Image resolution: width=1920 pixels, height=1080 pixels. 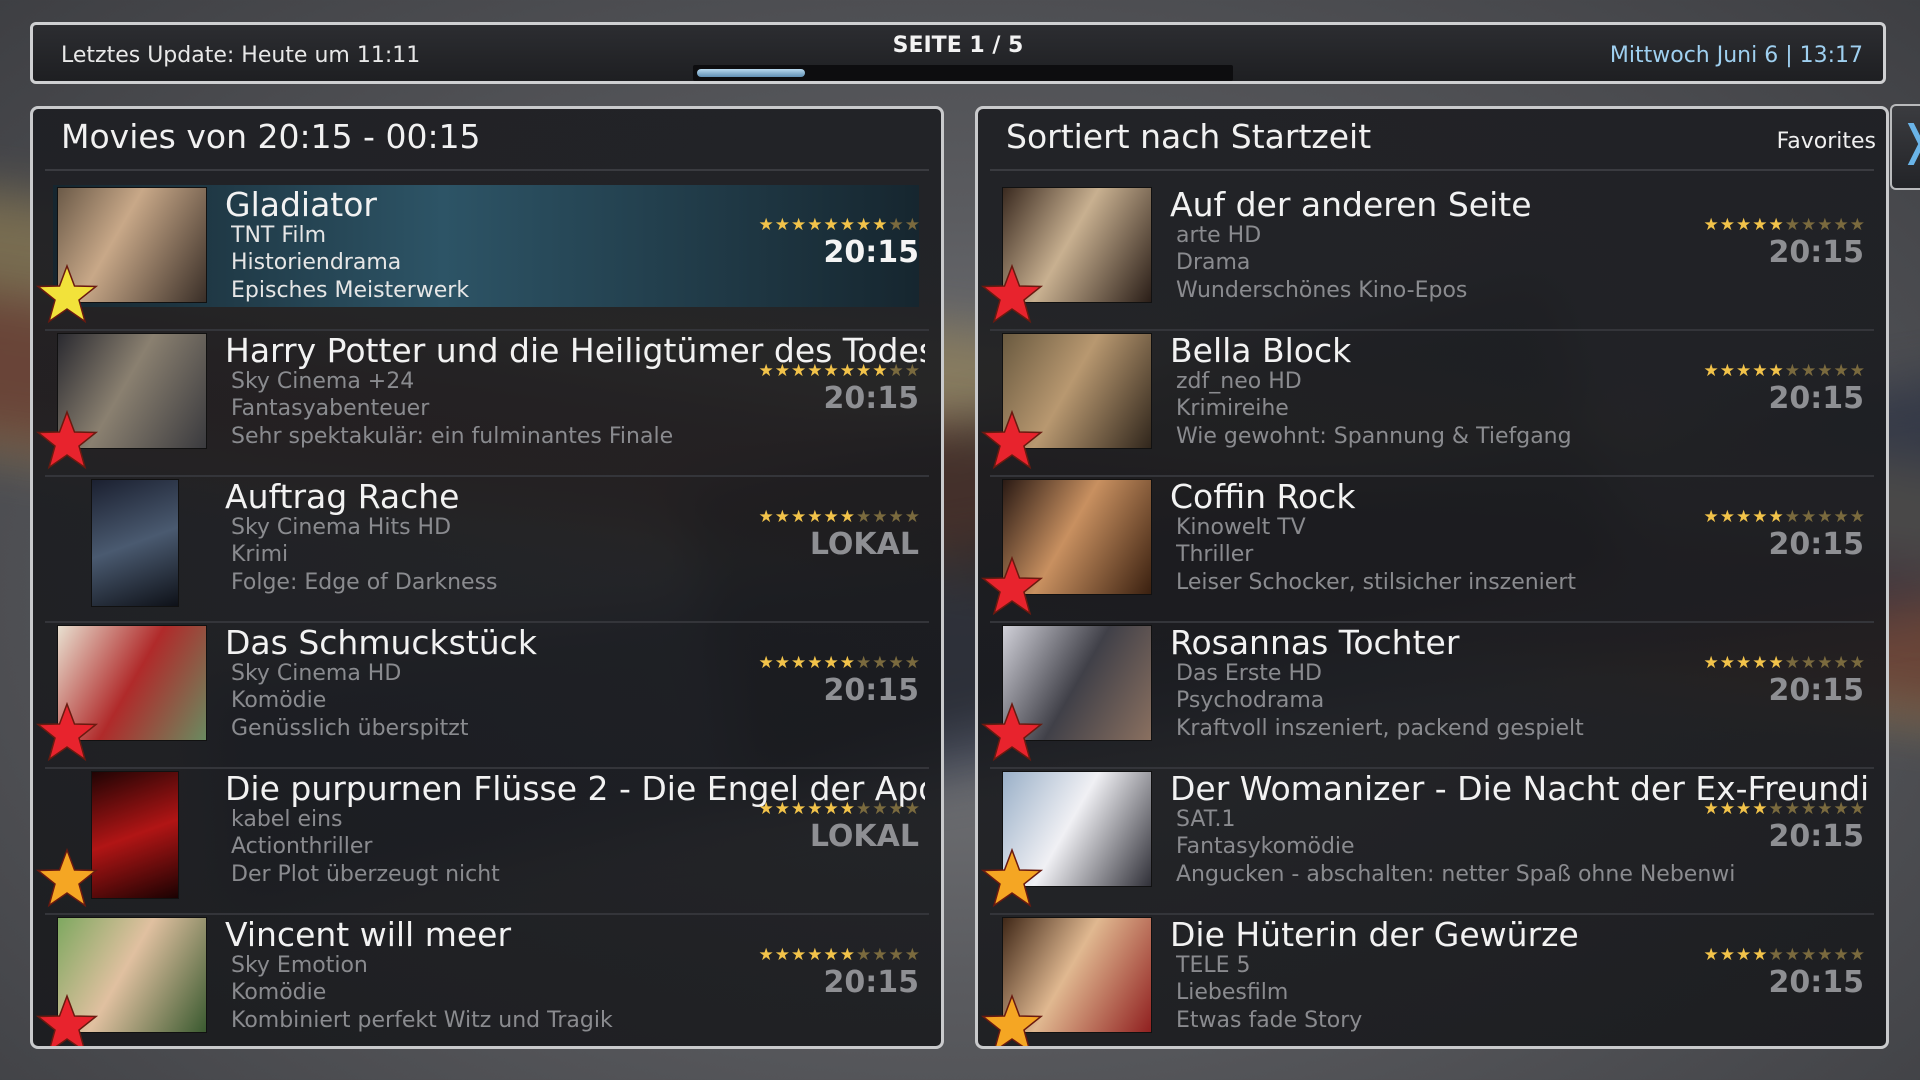 What do you see at coordinates (1213, 965) in the screenshot?
I see `channel-name: TELE 5` at bounding box center [1213, 965].